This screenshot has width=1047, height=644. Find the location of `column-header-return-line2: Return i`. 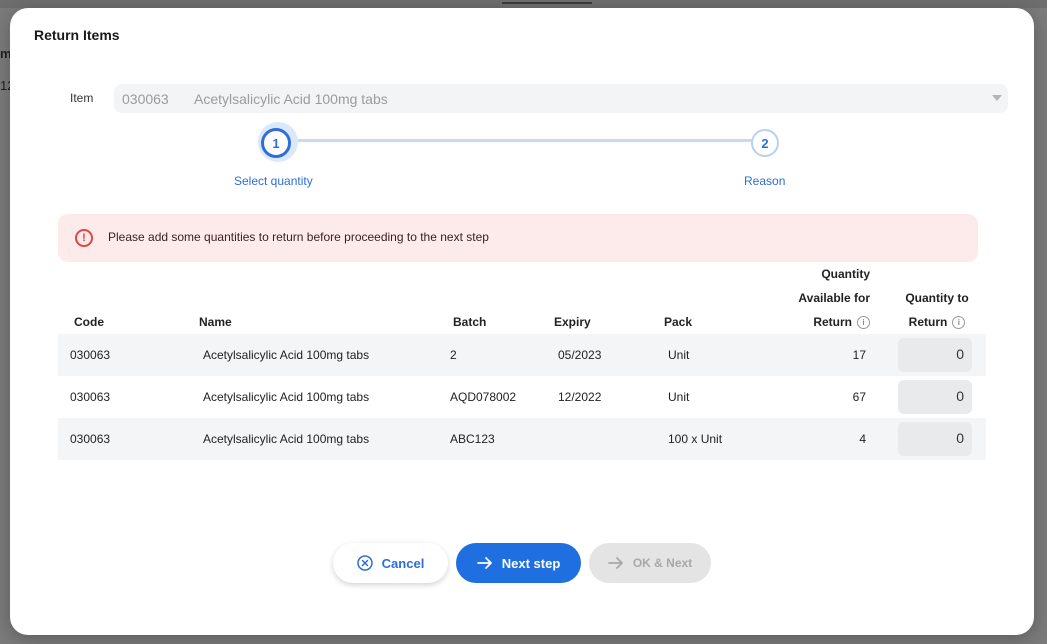

column-header-return-line2: Return i is located at coordinates (937, 322).